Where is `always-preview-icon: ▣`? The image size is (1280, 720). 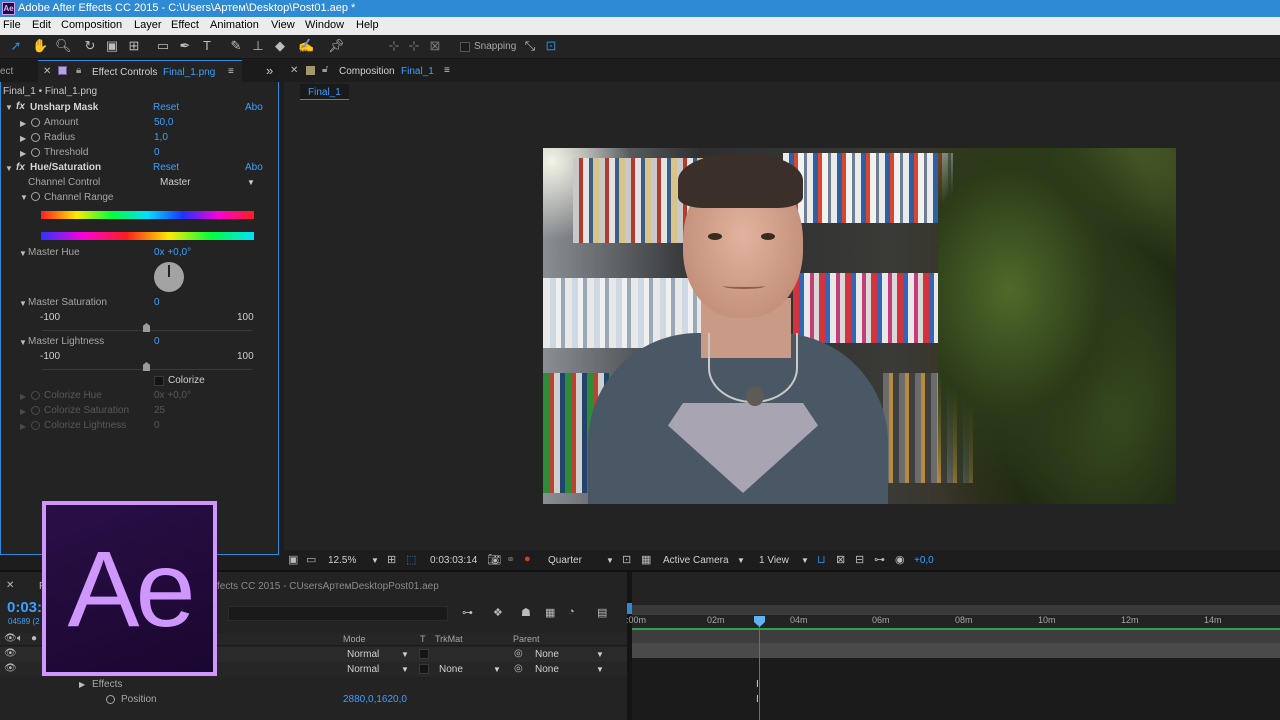 always-preview-icon: ▣ is located at coordinates (293, 559).